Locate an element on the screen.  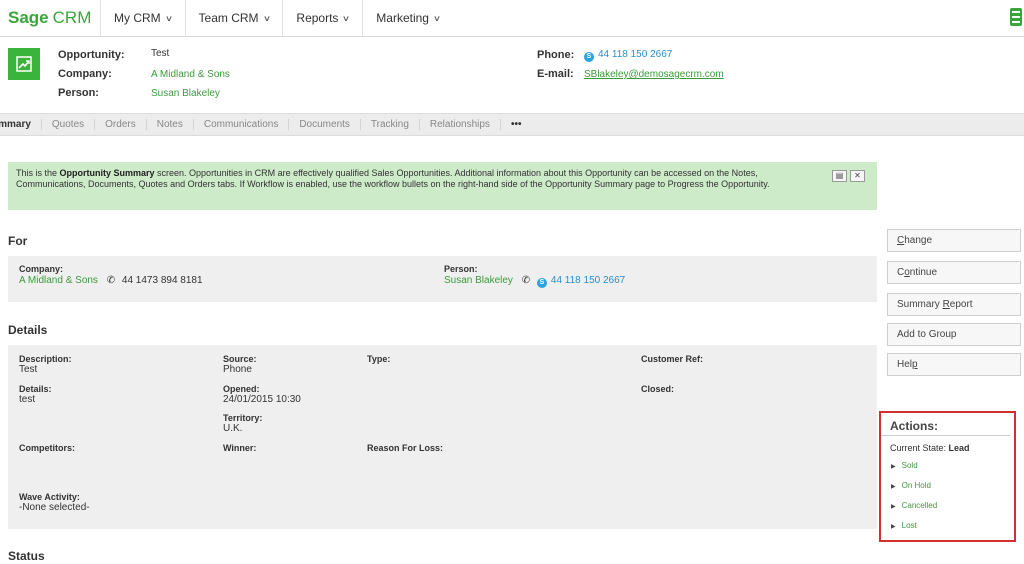
current-state: Current State: Lead is located at coordinates (947, 444).